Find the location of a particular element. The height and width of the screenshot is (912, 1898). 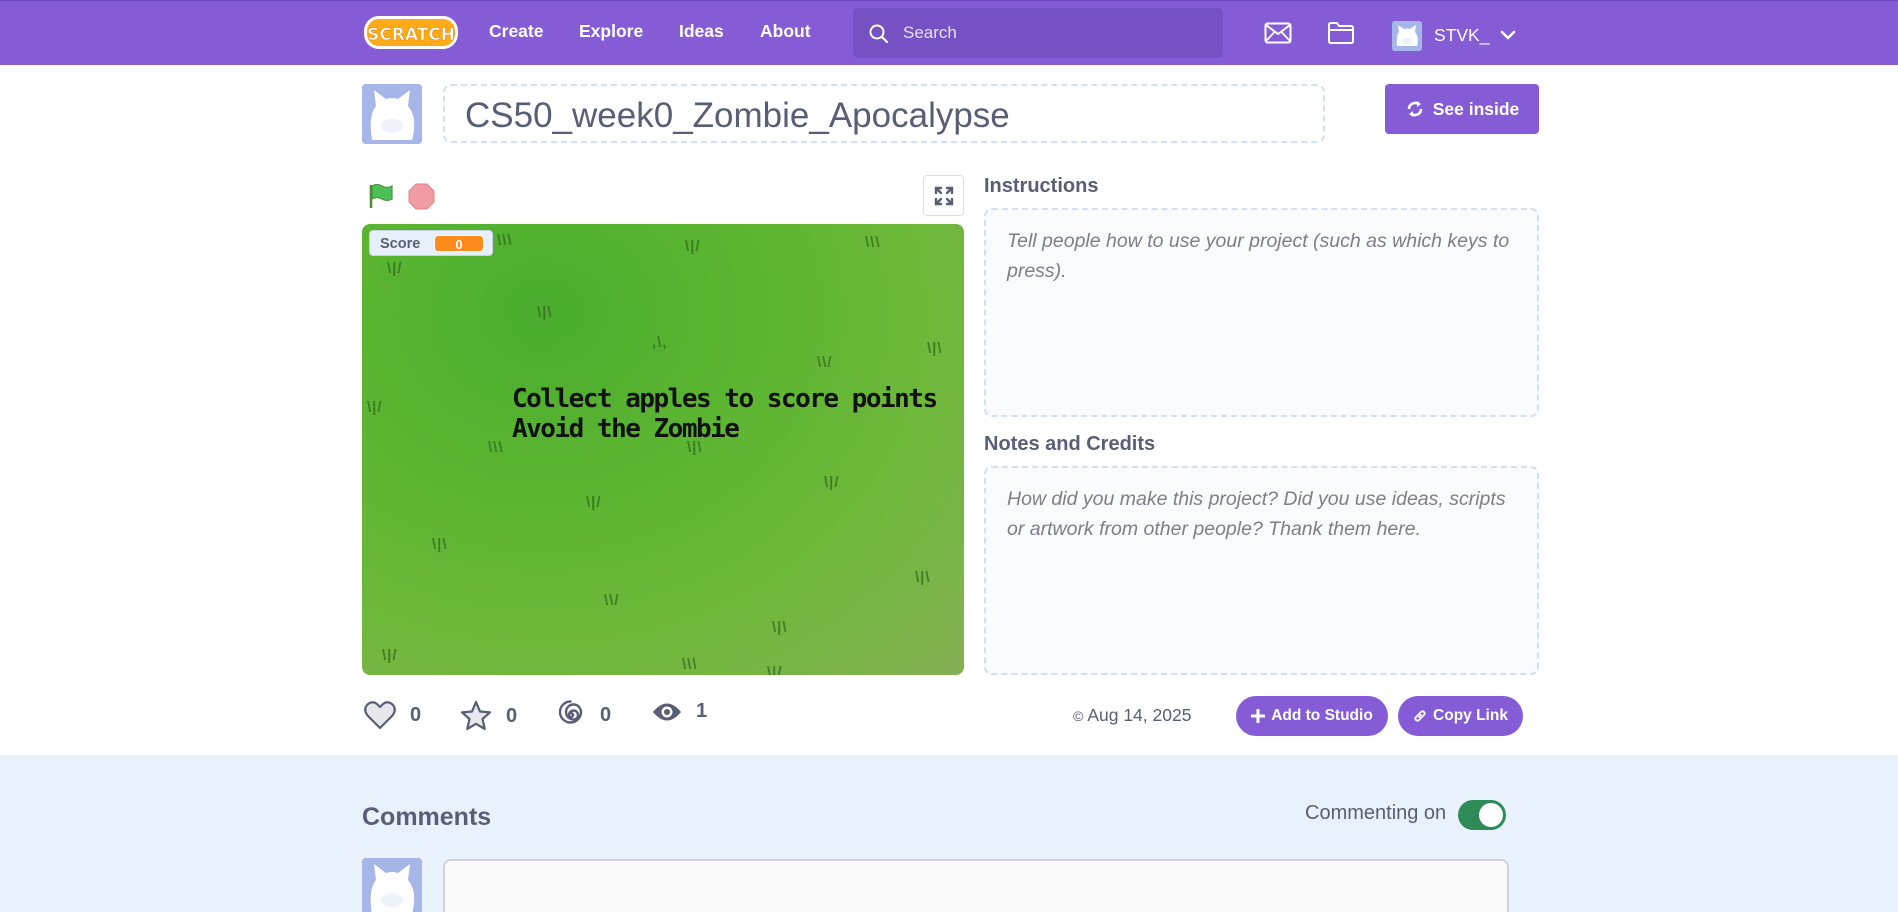

love-count: 0 is located at coordinates (416, 714).